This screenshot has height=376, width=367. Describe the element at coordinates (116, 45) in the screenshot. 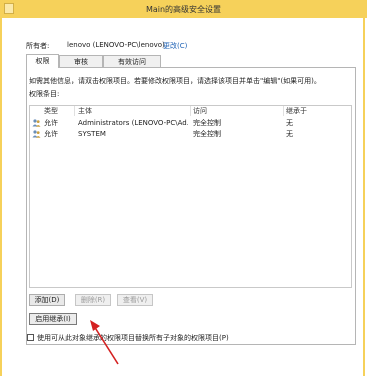

I see `owner-value: lenovo (LENOVO-PC\lenovo)` at that location.